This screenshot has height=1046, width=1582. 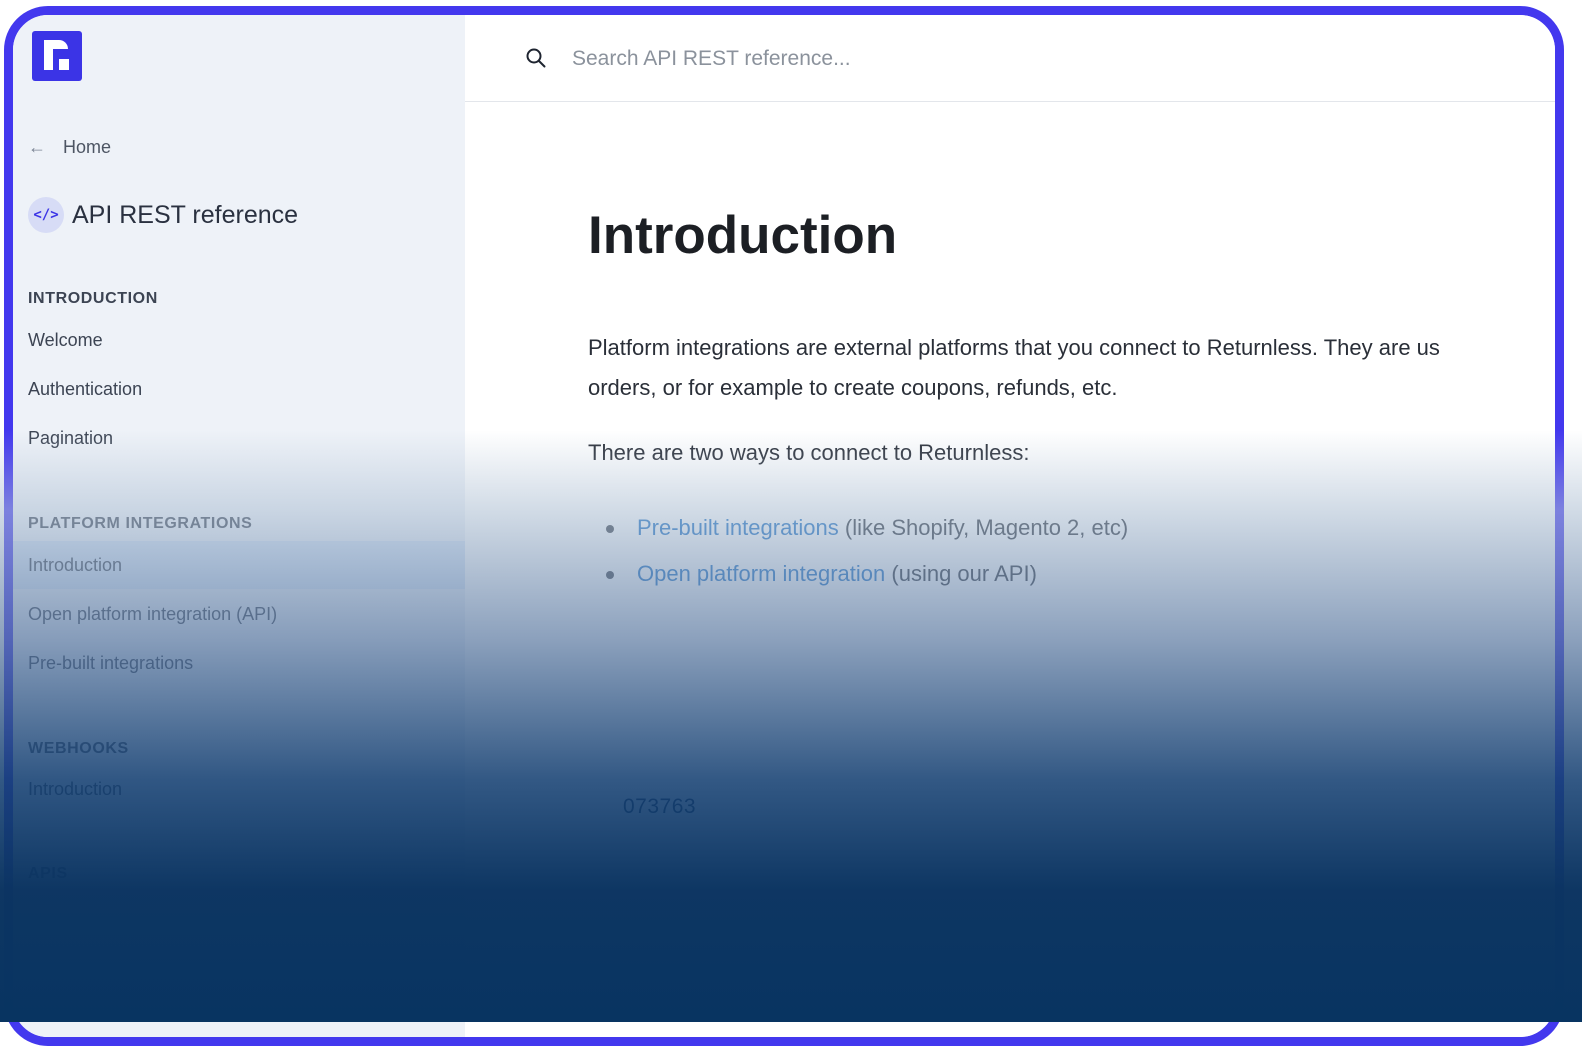 What do you see at coordinates (738, 527) in the screenshot?
I see `pre-built-integrations-link: Pre-built integrations` at bounding box center [738, 527].